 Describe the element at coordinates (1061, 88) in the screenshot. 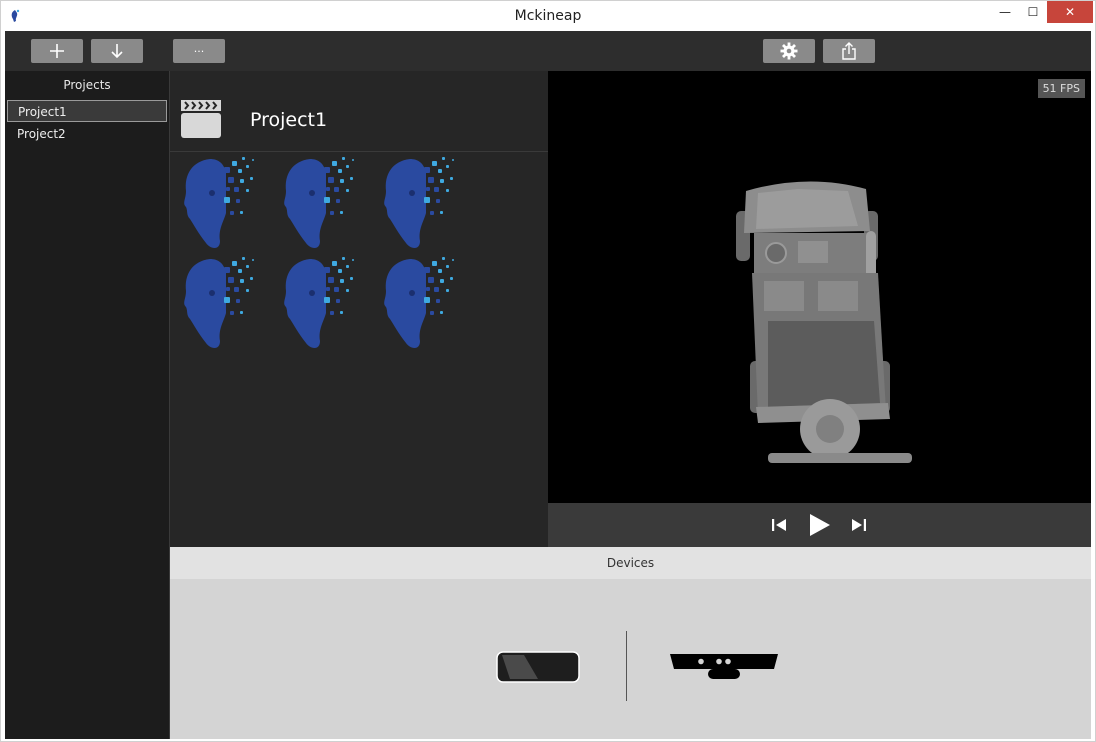

I see `fps-counter: 51 FPS` at that location.